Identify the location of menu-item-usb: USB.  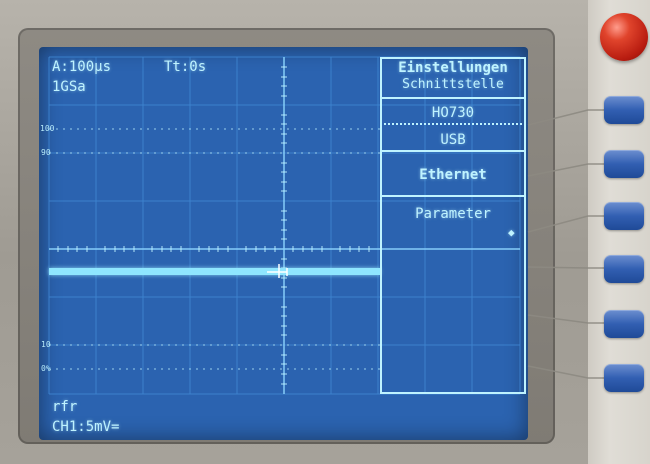
(453, 140).